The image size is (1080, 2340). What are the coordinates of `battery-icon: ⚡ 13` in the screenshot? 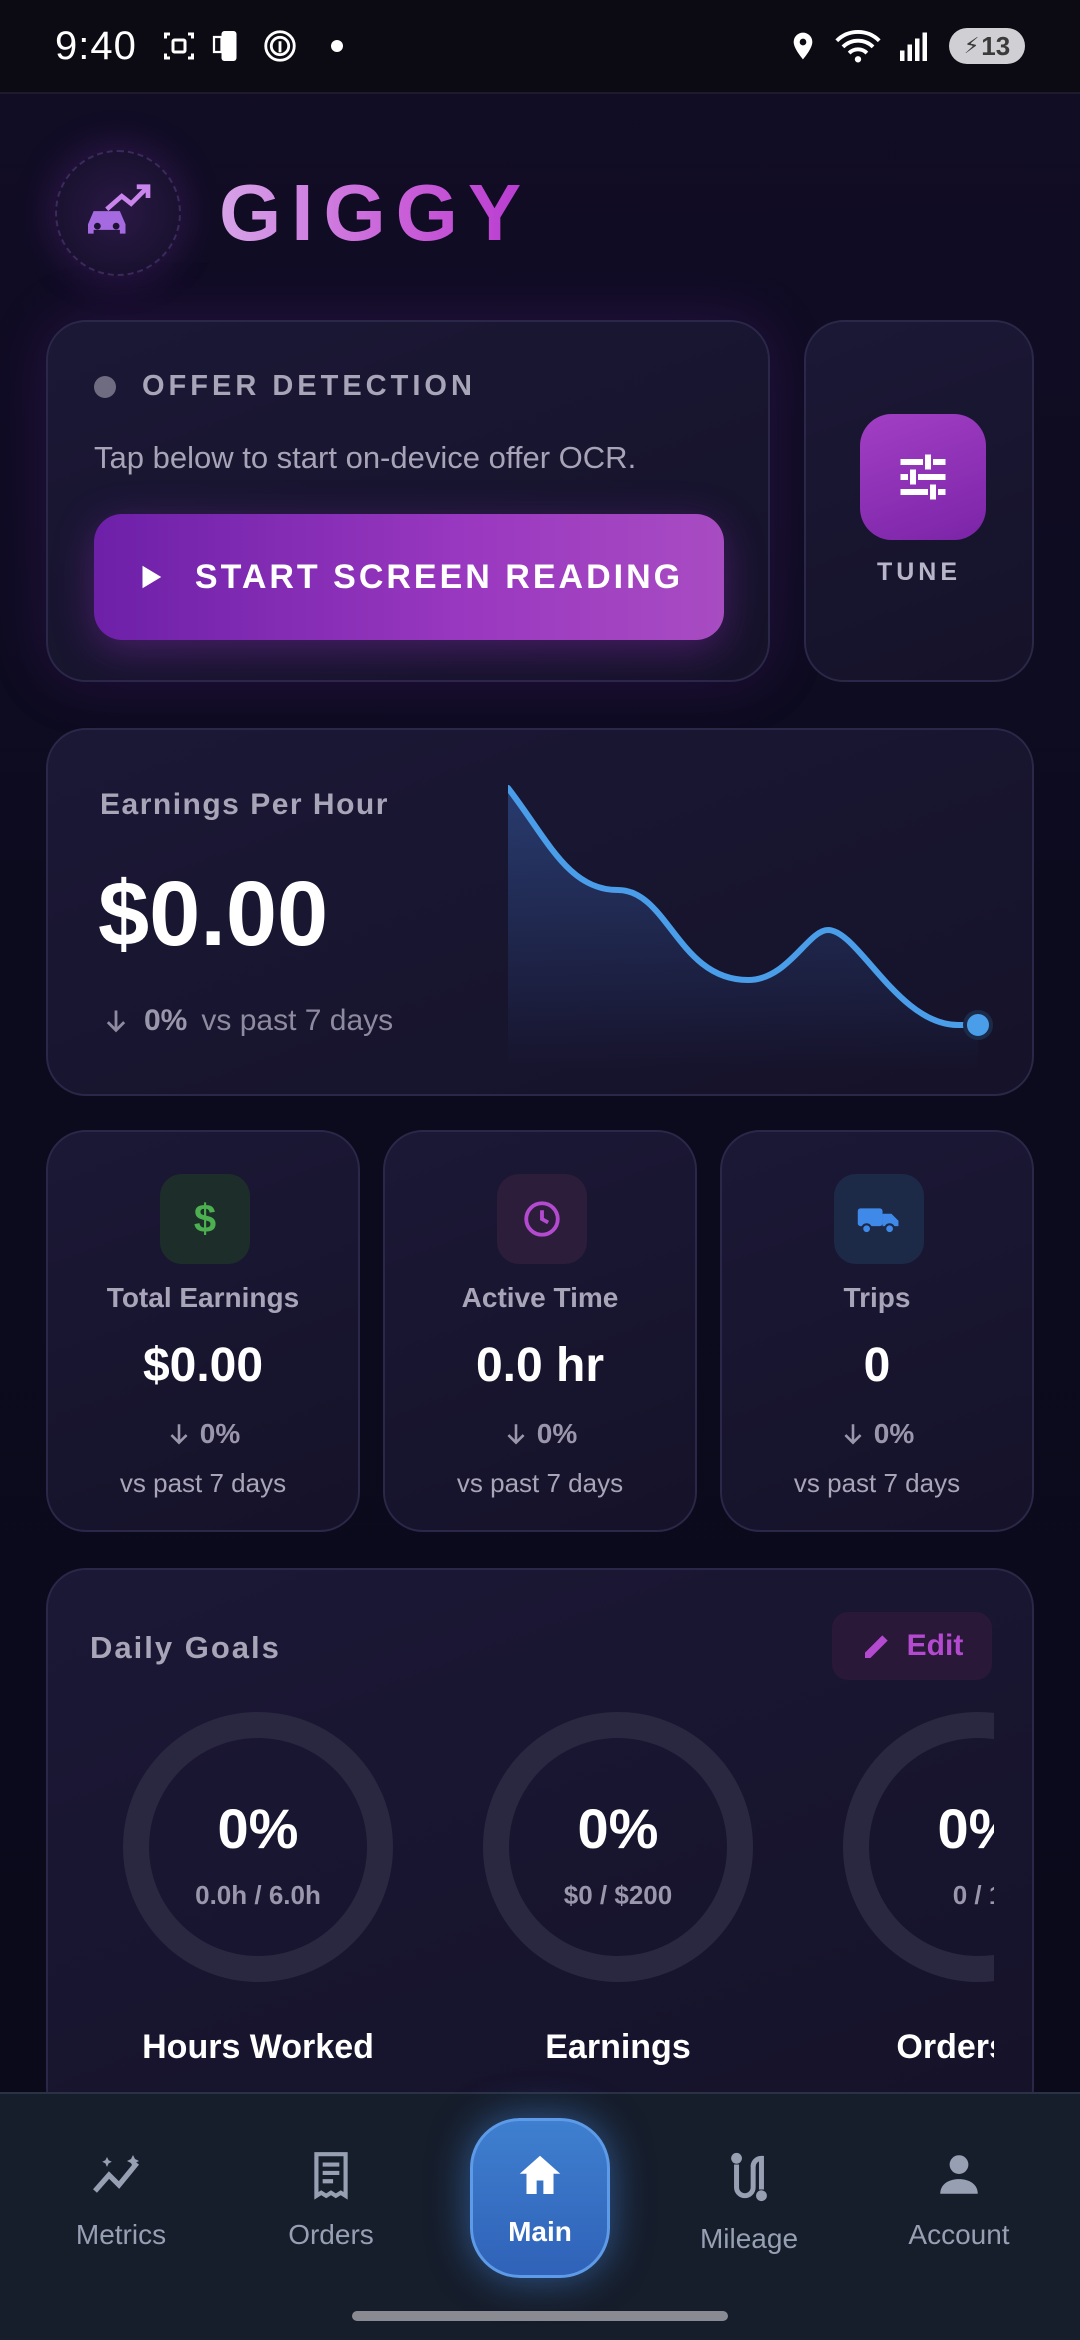 It's located at (987, 46).